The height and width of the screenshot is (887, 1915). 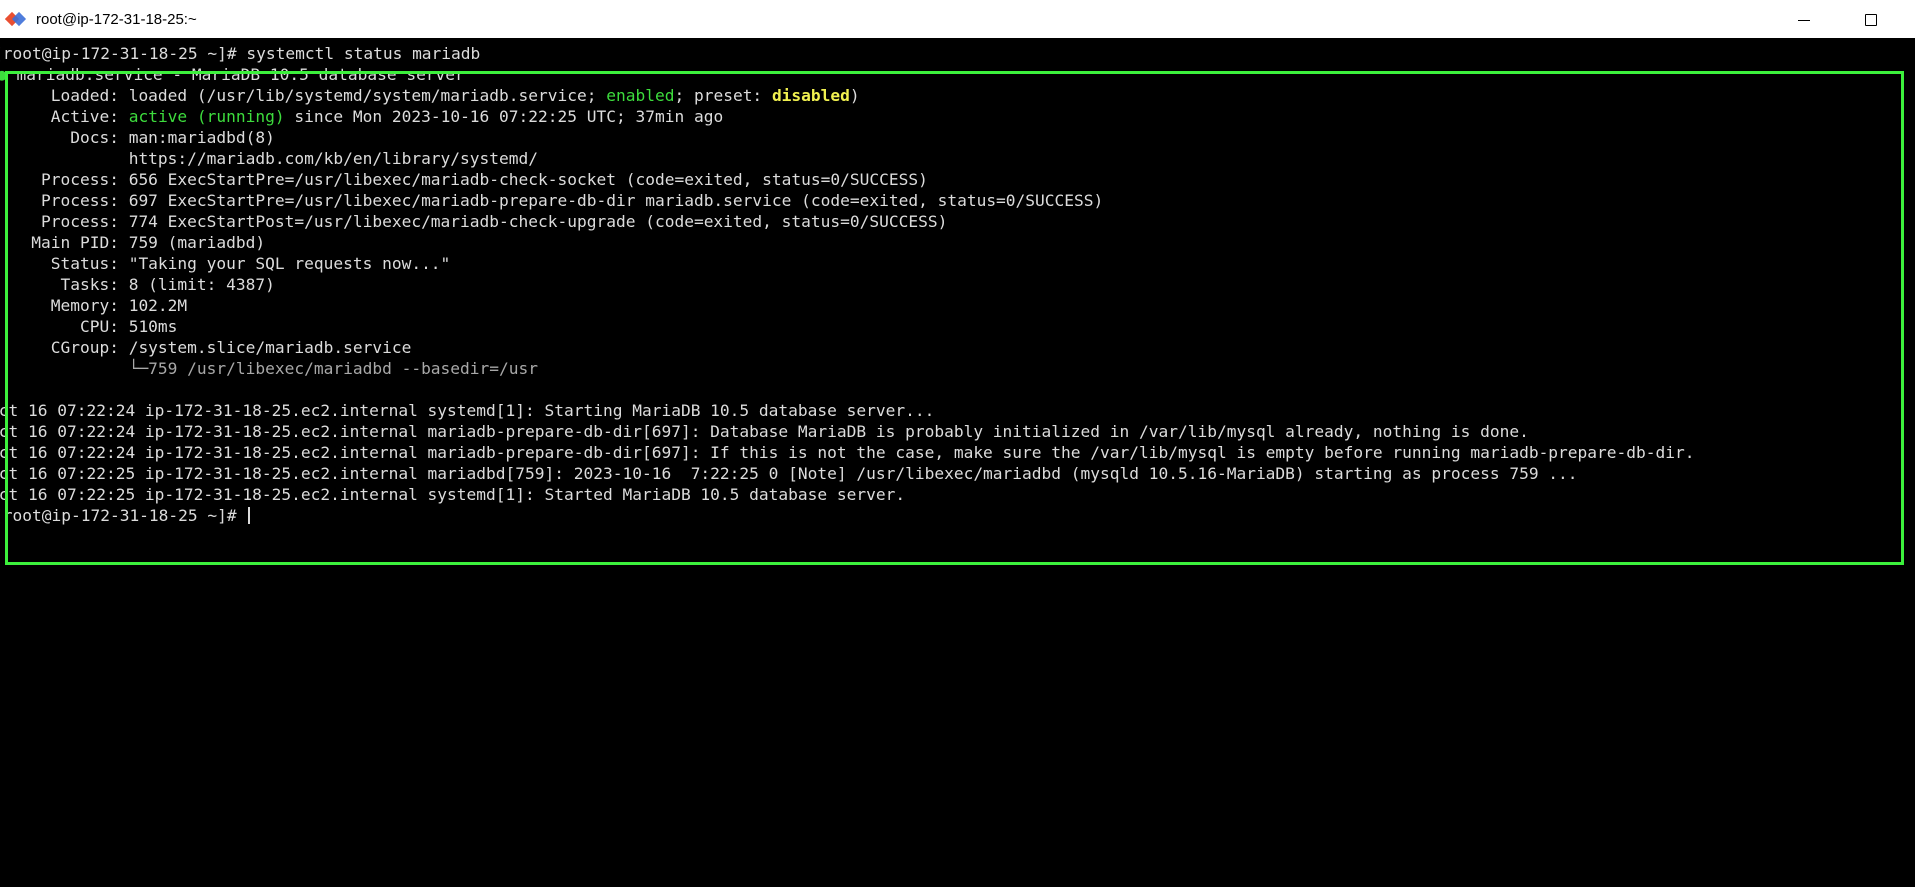 I want to click on title-bar: root@ip-172-31-18-25:~, so click(x=957, y=19).